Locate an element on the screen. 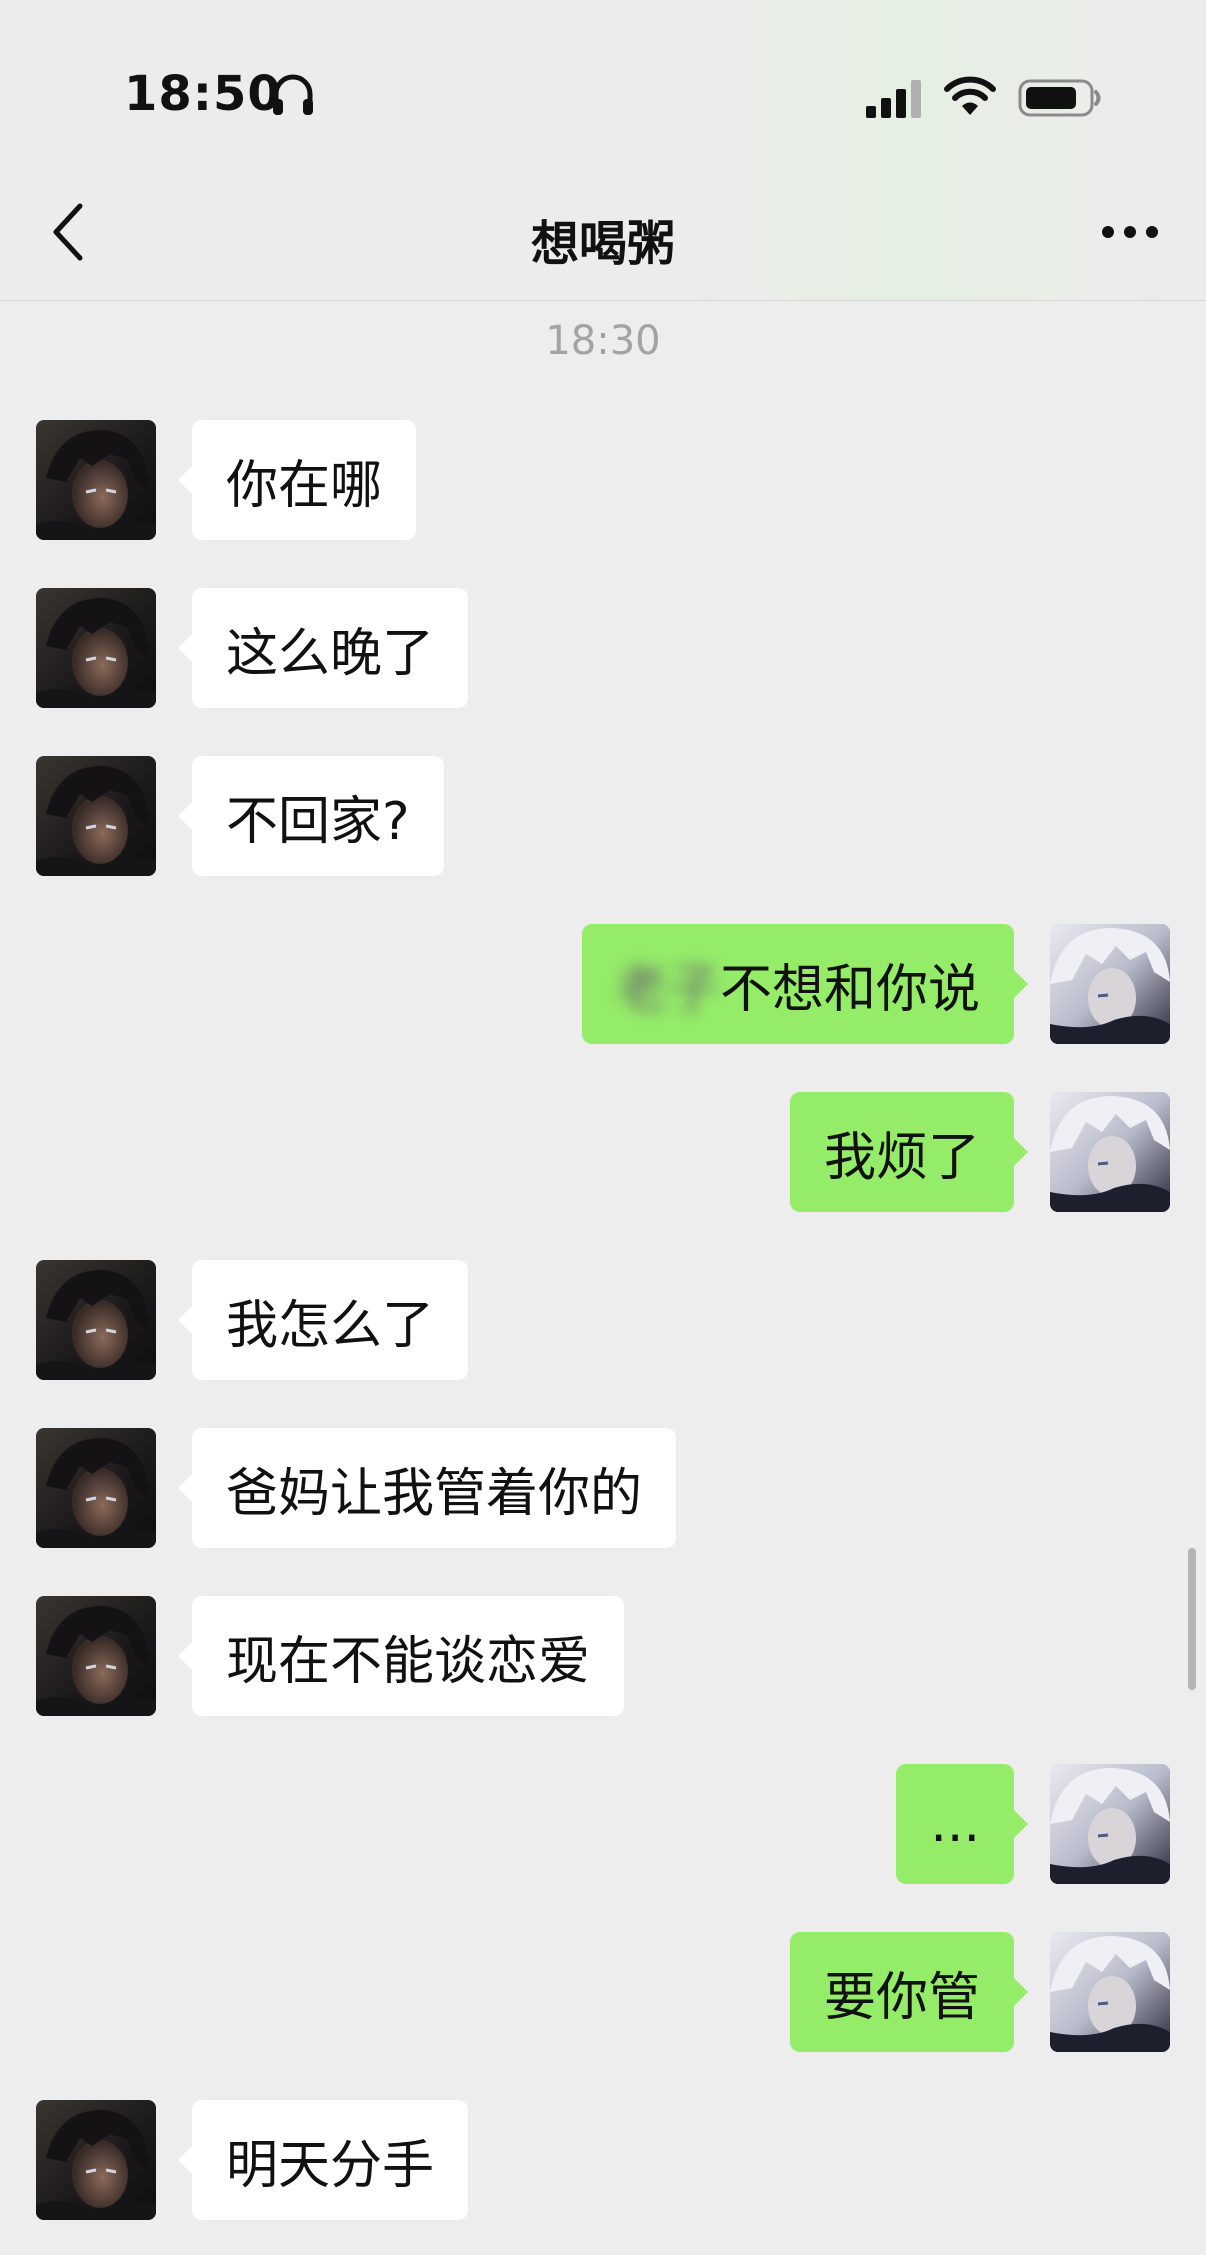 Image resolution: width=1206 pixels, height=2255 pixels. message-row: 要你管 is located at coordinates (603, 1992).